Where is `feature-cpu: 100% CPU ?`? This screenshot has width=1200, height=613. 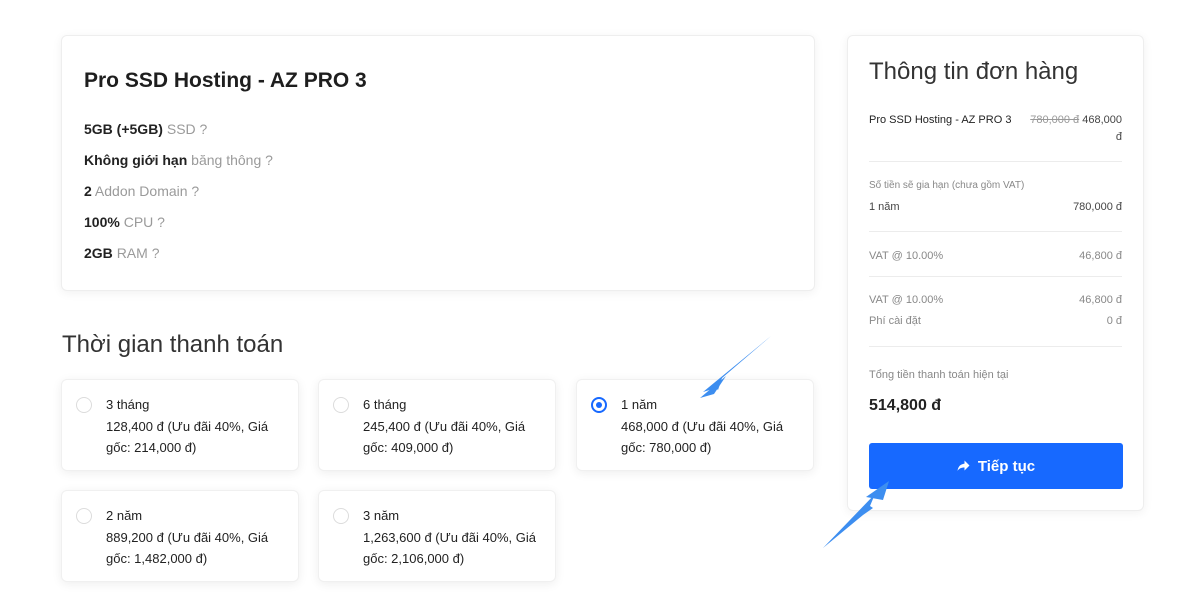
feature-cpu: 100% CPU ? is located at coordinates (124, 222).